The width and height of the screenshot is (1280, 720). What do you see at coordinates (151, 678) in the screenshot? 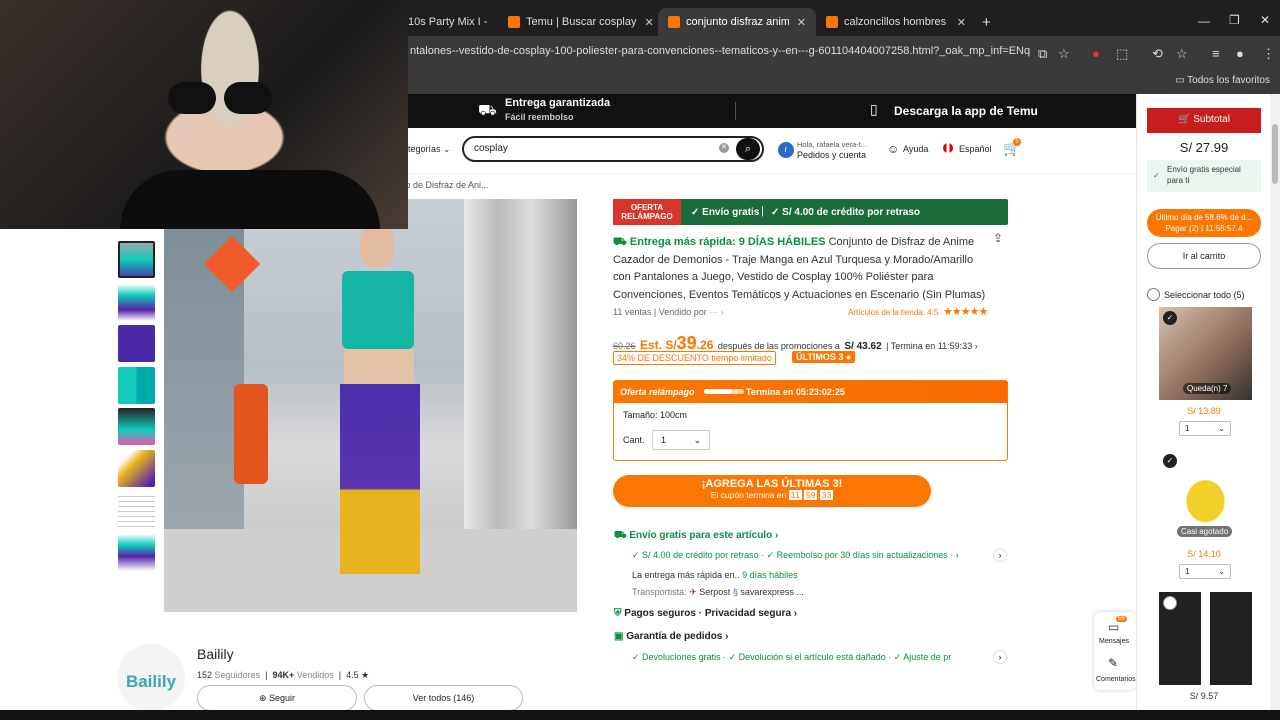
I see `seller-logo: Bailily` at bounding box center [151, 678].